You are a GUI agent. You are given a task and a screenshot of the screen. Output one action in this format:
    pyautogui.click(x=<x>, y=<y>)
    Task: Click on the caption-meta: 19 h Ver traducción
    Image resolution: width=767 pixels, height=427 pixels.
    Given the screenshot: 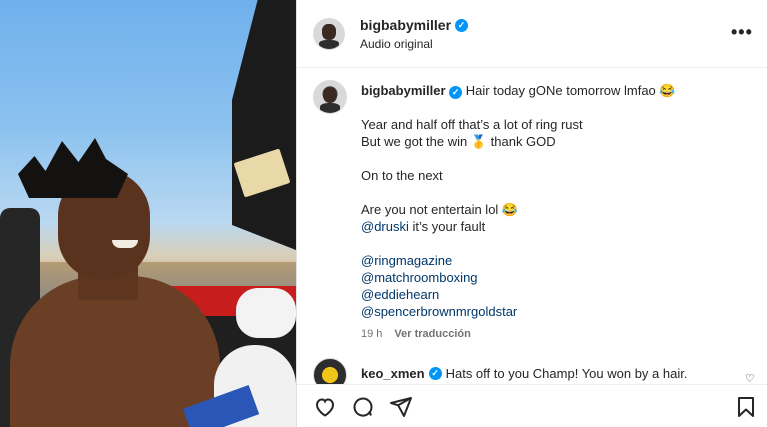 What is the action you would take?
    pyautogui.click(x=416, y=334)
    